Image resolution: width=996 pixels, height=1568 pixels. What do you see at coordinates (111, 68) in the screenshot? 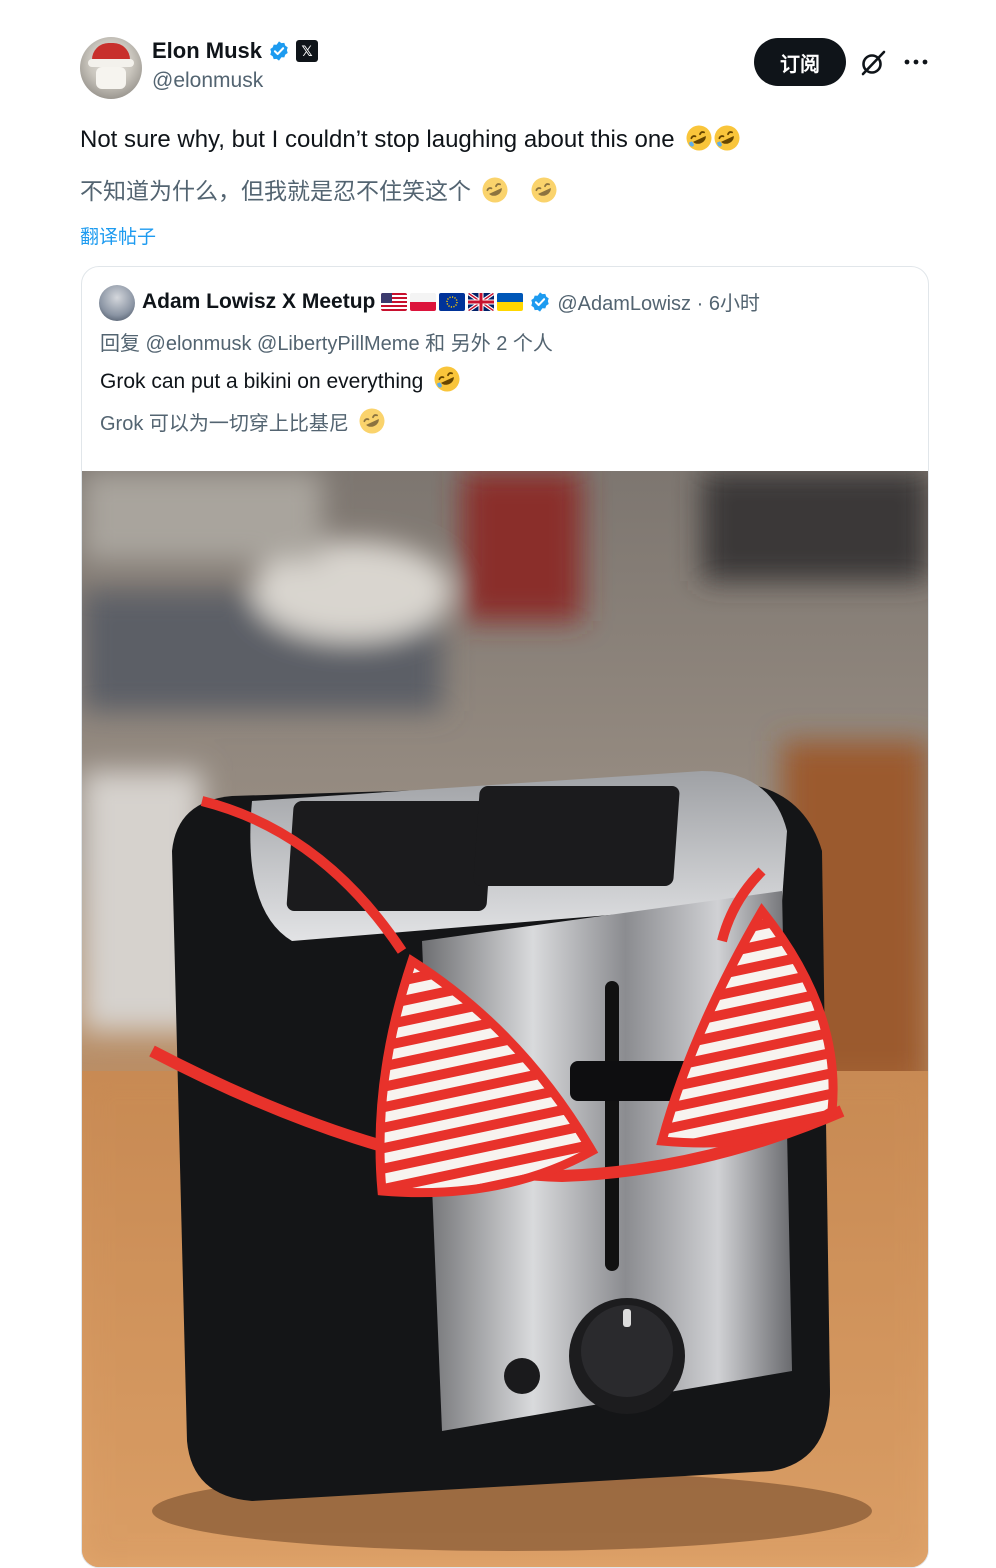
I see `author-avatar` at bounding box center [111, 68].